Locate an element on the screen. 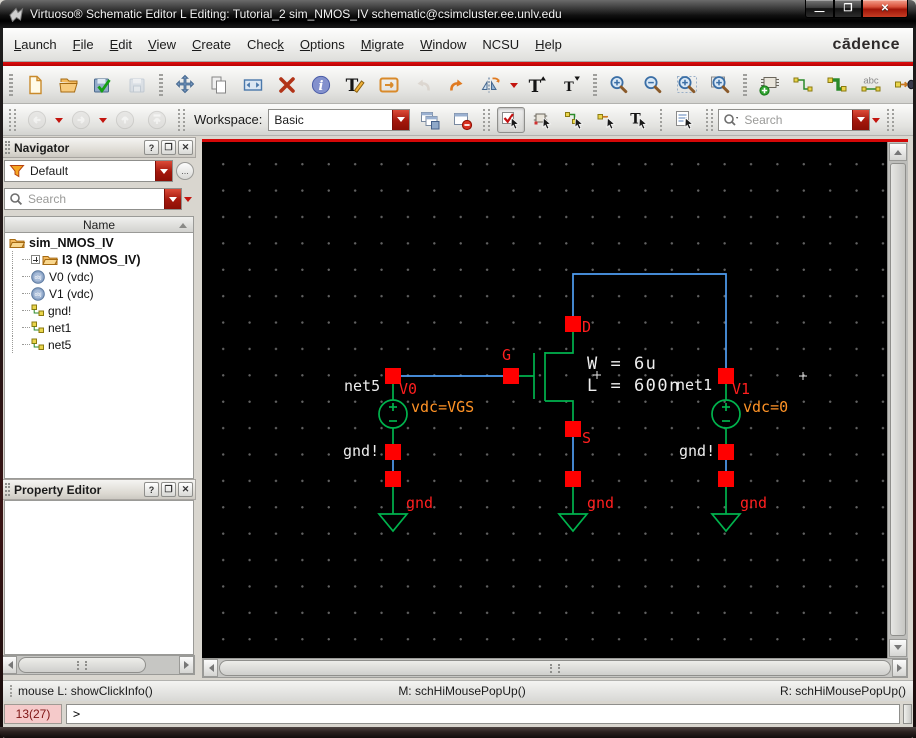 This screenshot has height=738, width=916. check-and-save-button is located at coordinates (103, 85).